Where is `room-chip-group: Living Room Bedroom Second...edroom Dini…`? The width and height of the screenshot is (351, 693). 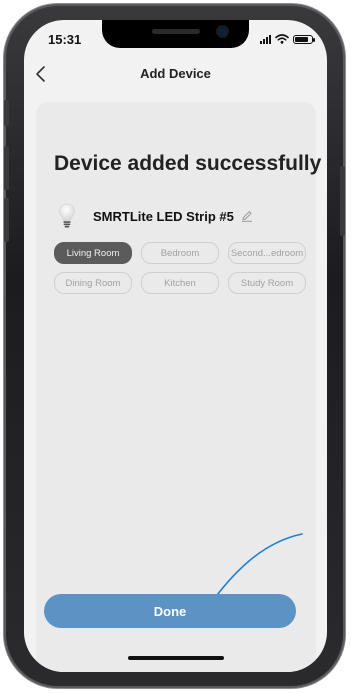 room-chip-group: Living Room Bedroom Second...edroom Dini… is located at coordinates (184, 268).